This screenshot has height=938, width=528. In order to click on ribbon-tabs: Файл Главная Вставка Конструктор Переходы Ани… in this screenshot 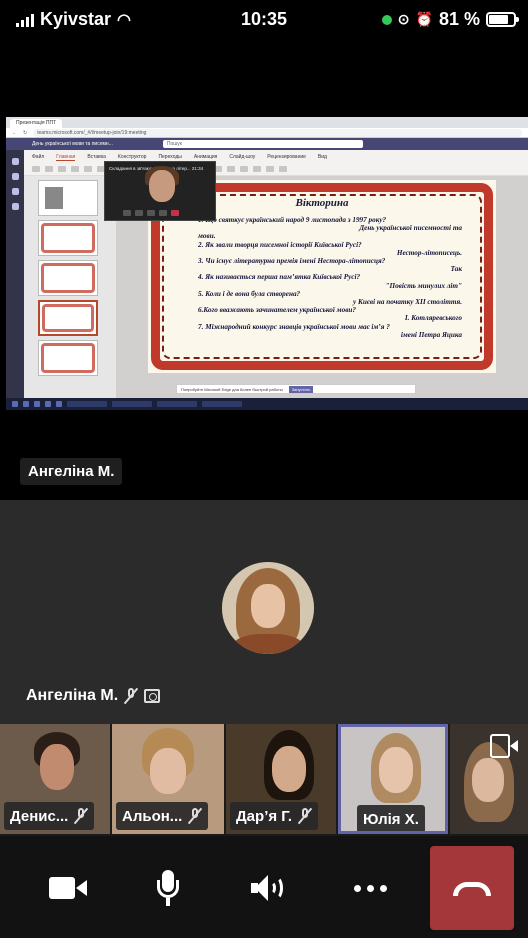, I will do `click(276, 157)`.